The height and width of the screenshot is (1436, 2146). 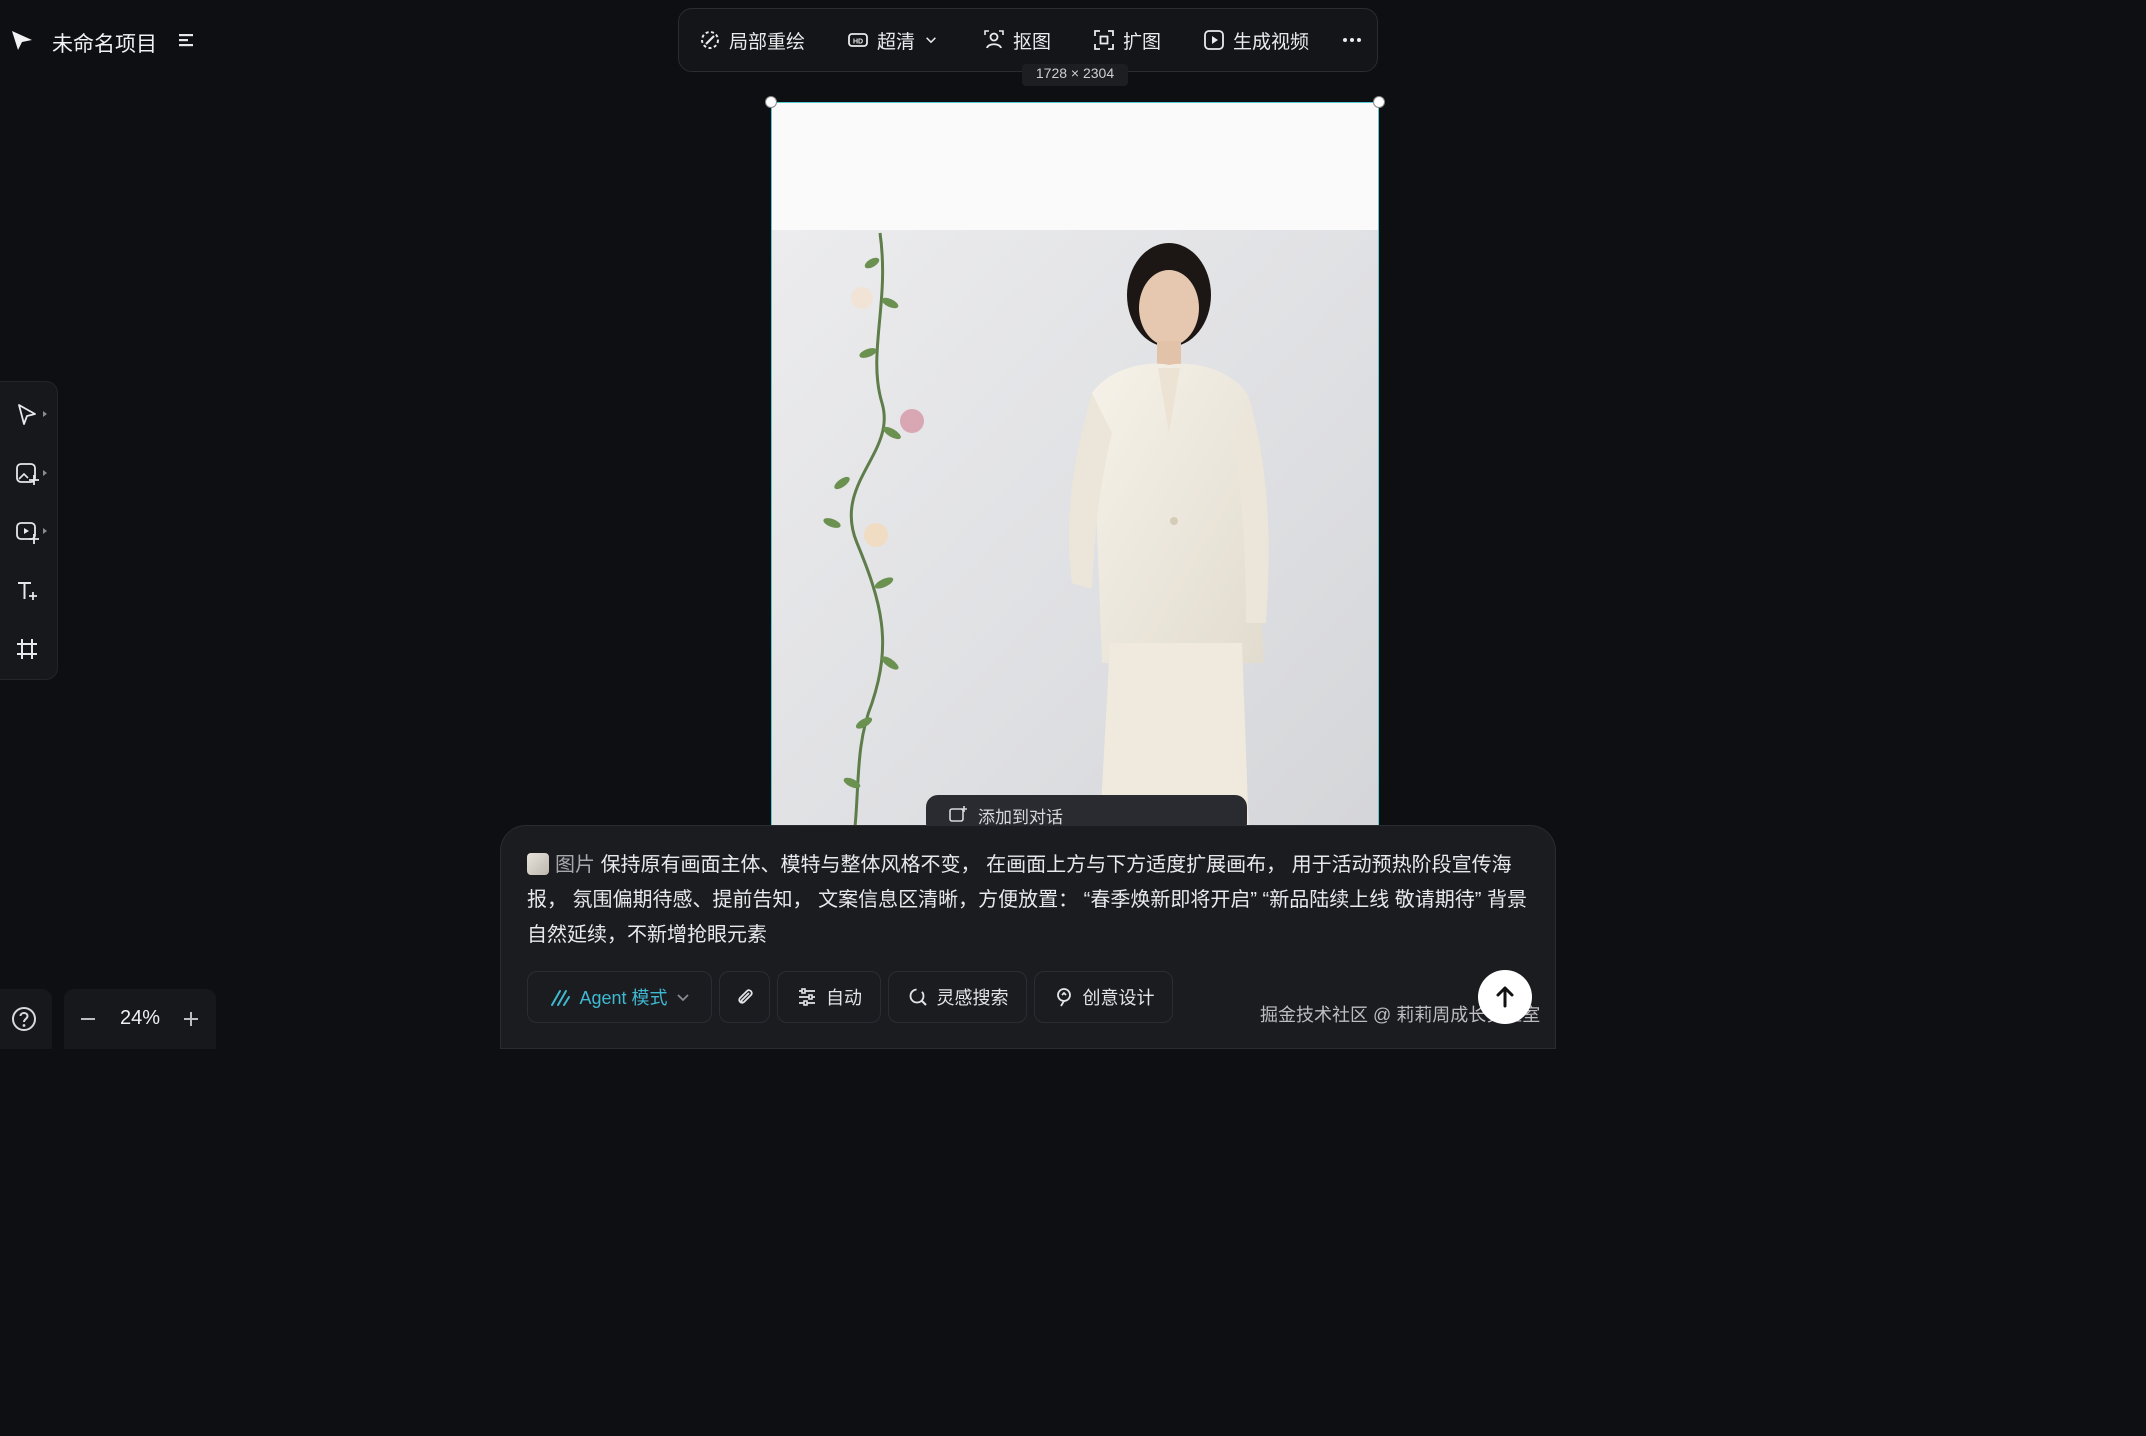 I want to click on cutout-label: 抠图, so click(x=1032, y=42).